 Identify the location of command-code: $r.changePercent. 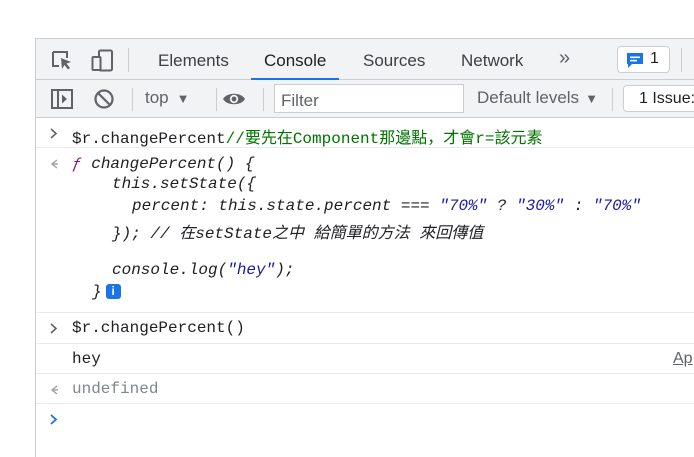
(149, 139).